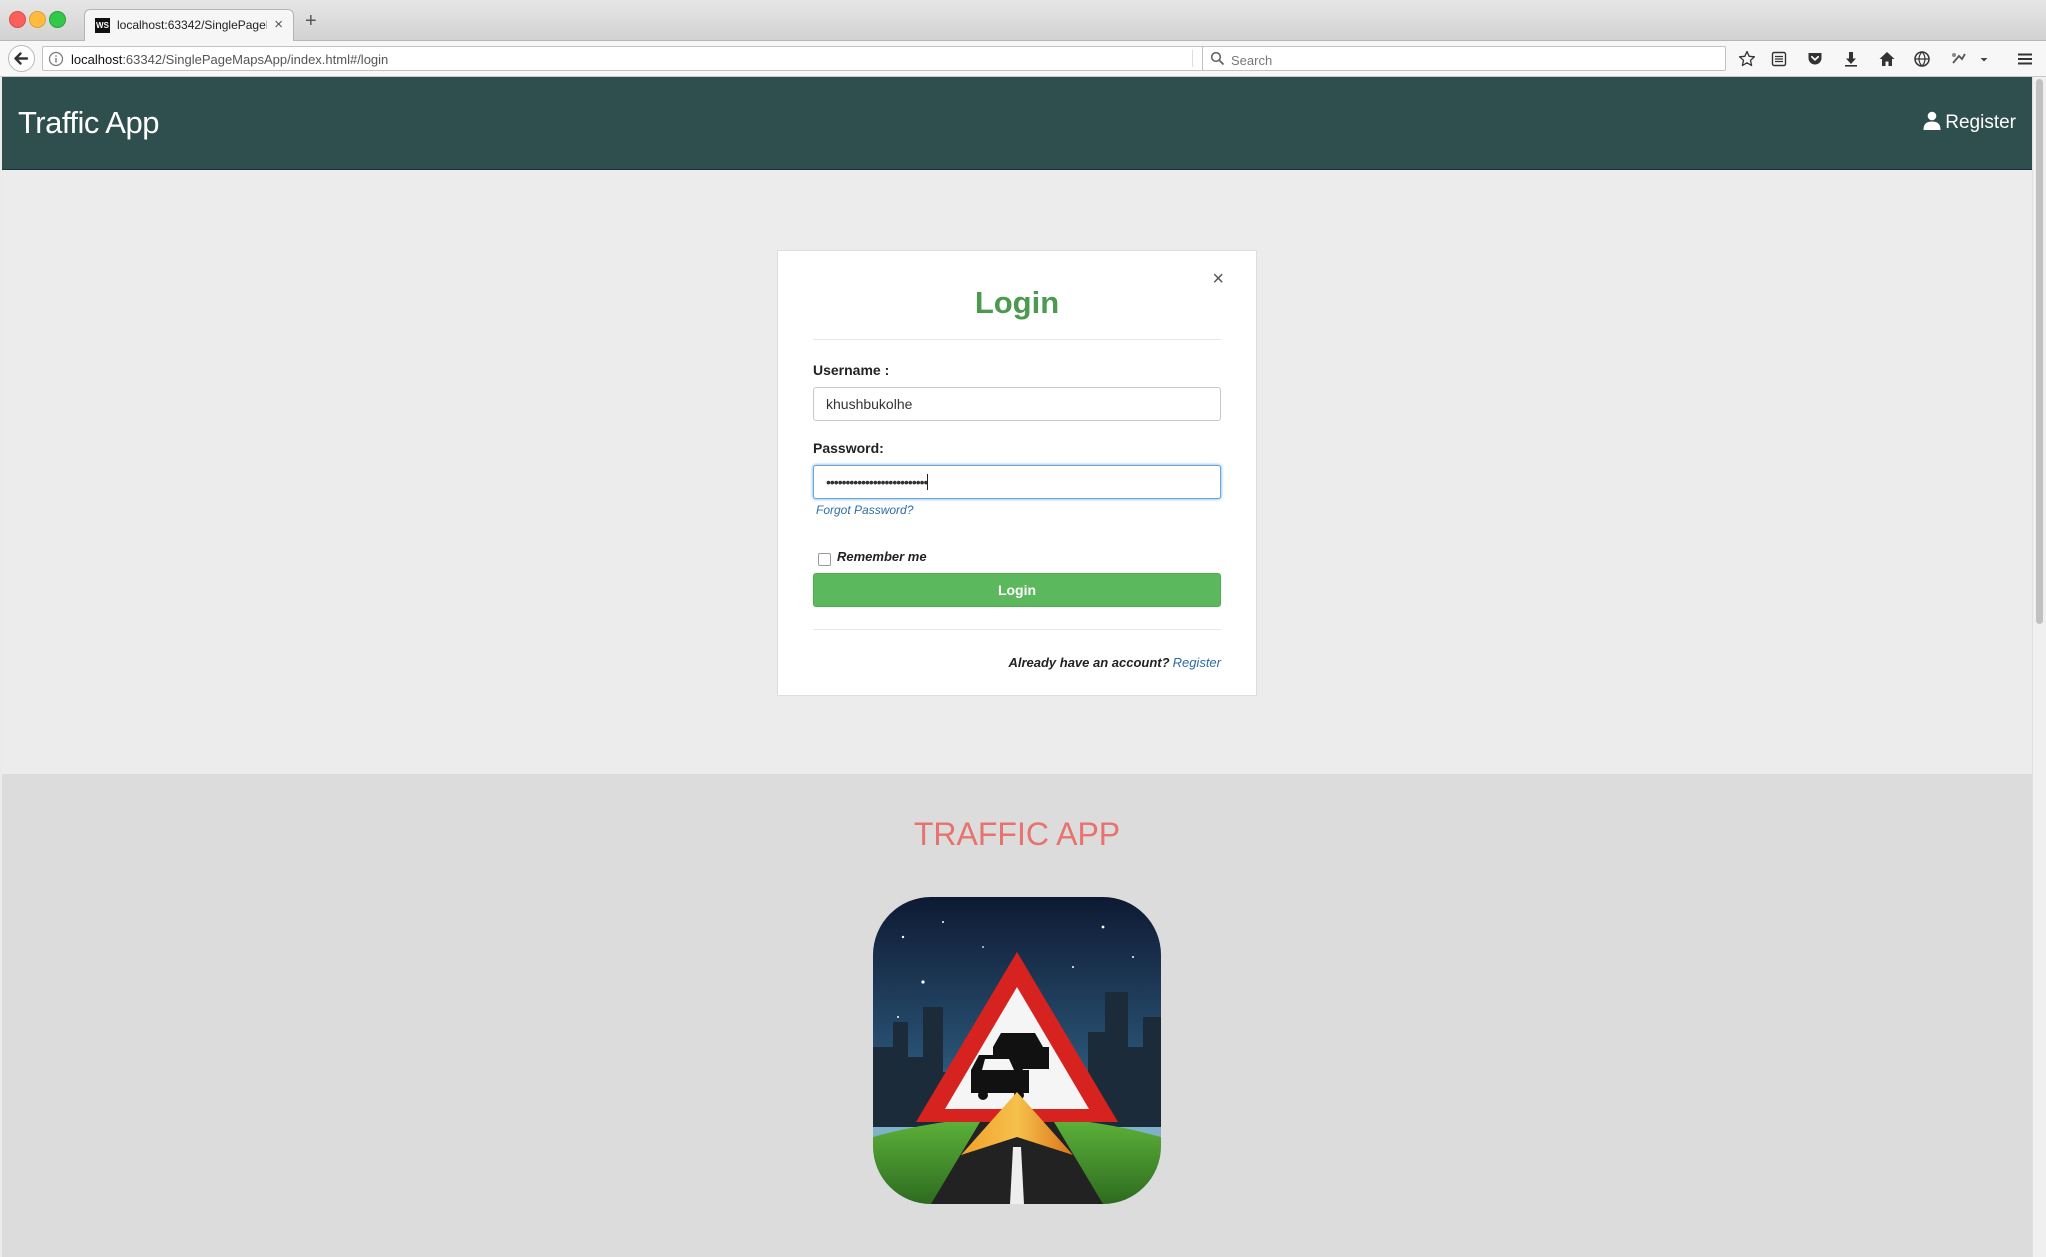 The width and height of the screenshot is (2046, 1257). What do you see at coordinates (1851, 59) in the screenshot?
I see `download-icon` at bounding box center [1851, 59].